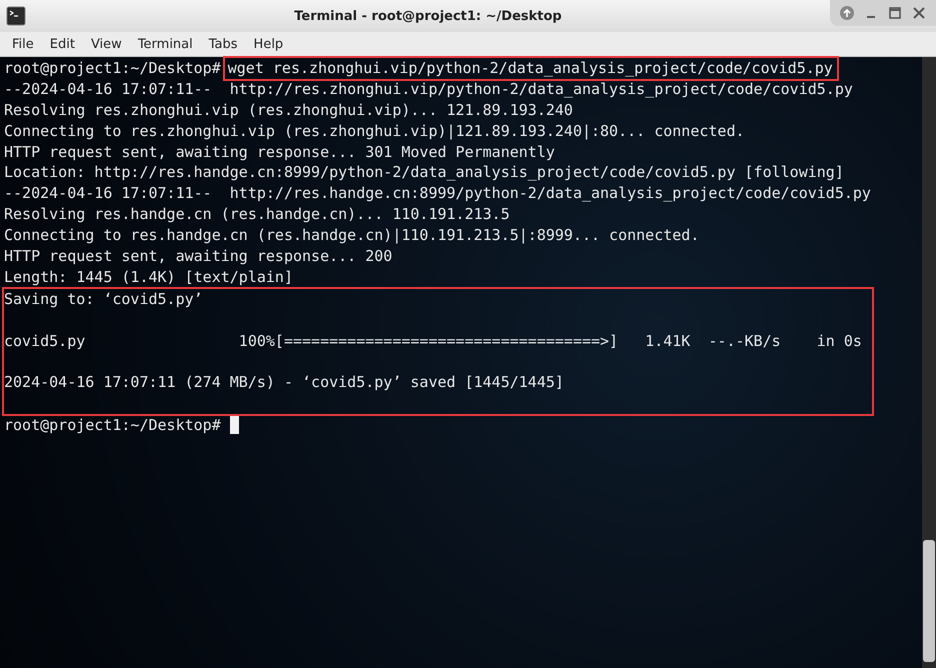 The image size is (936, 668). What do you see at coordinates (433, 341) in the screenshot?
I see `output-line: covid5.py 100%[===================================>] 1.41K --.-KB/s in 0s` at bounding box center [433, 341].